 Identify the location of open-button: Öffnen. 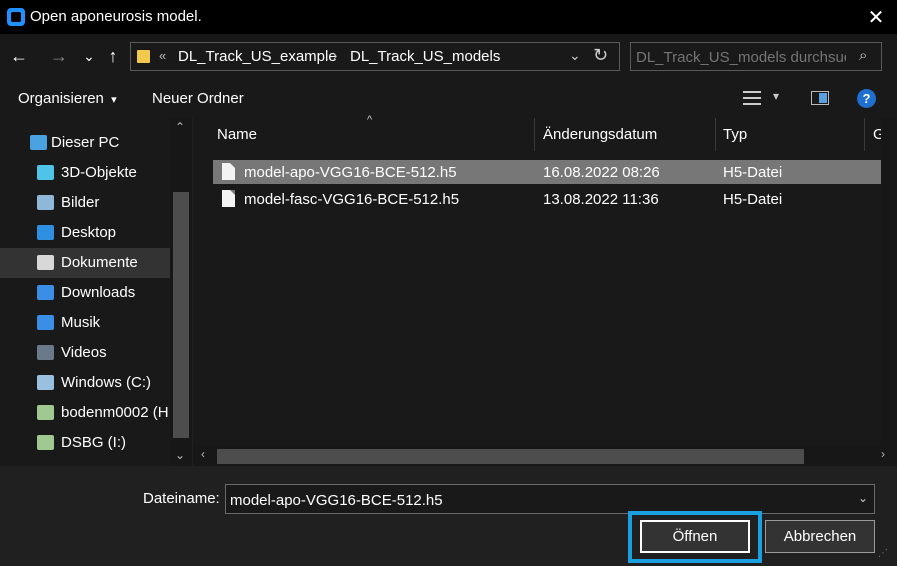
(695, 536).